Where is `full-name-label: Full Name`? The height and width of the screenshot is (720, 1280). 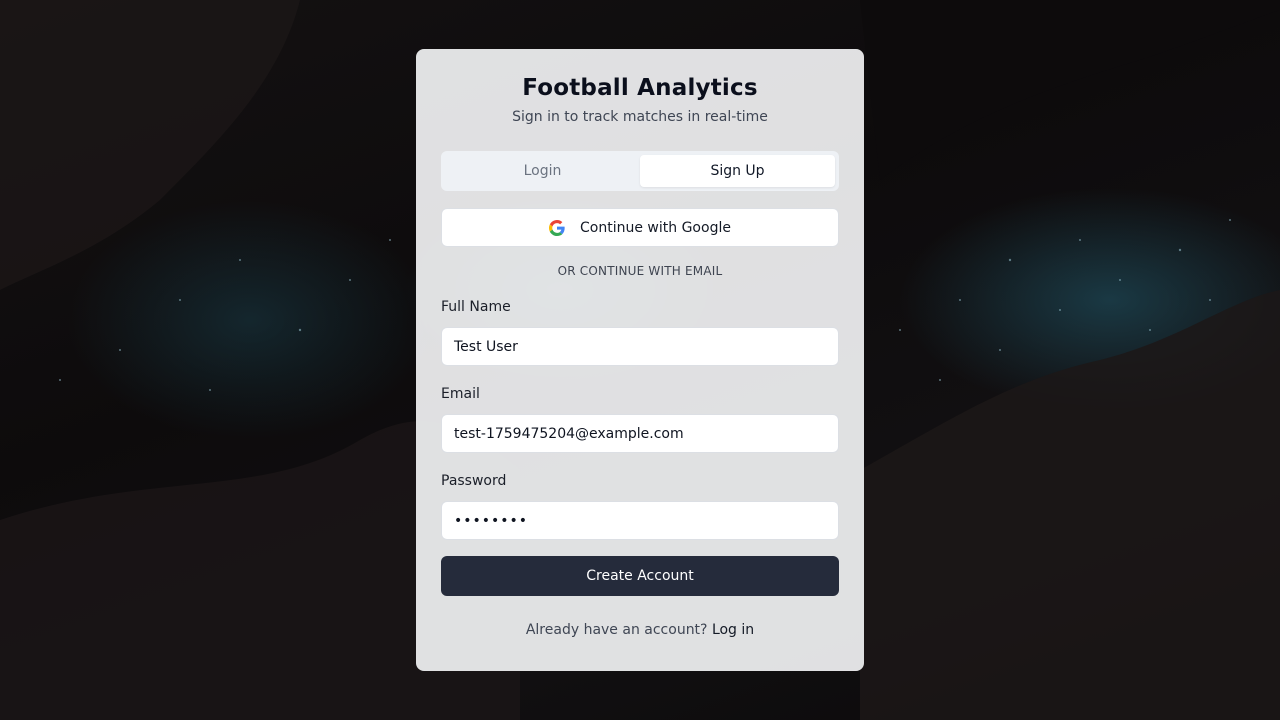
full-name-label: Full Name is located at coordinates (476, 307).